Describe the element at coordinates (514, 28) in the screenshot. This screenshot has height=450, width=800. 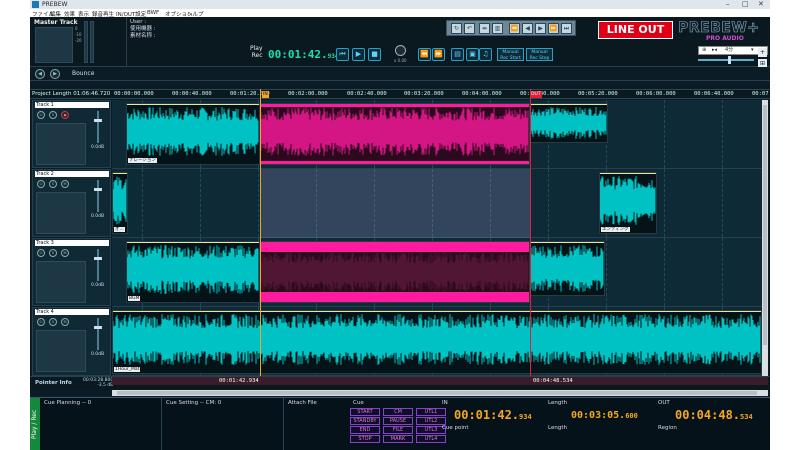
I see `skip-back-icon: ⏪` at that location.